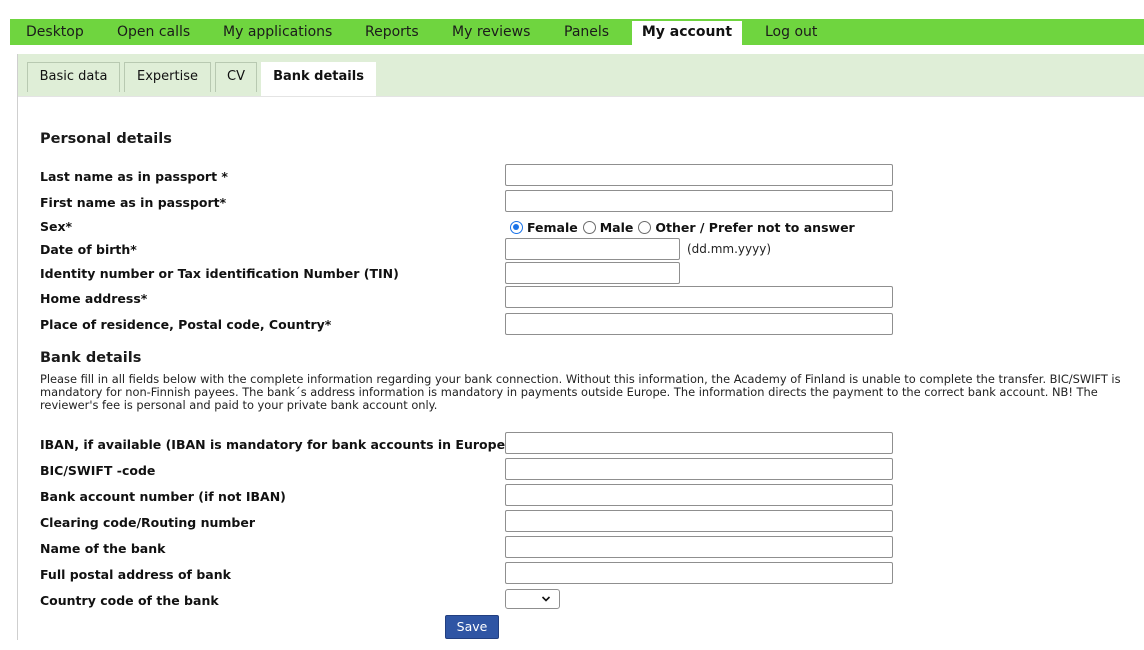 The image size is (1144, 650). What do you see at coordinates (586, 32) in the screenshot?
I see `nav-panels: Panels` at bounding box center [586, 32].